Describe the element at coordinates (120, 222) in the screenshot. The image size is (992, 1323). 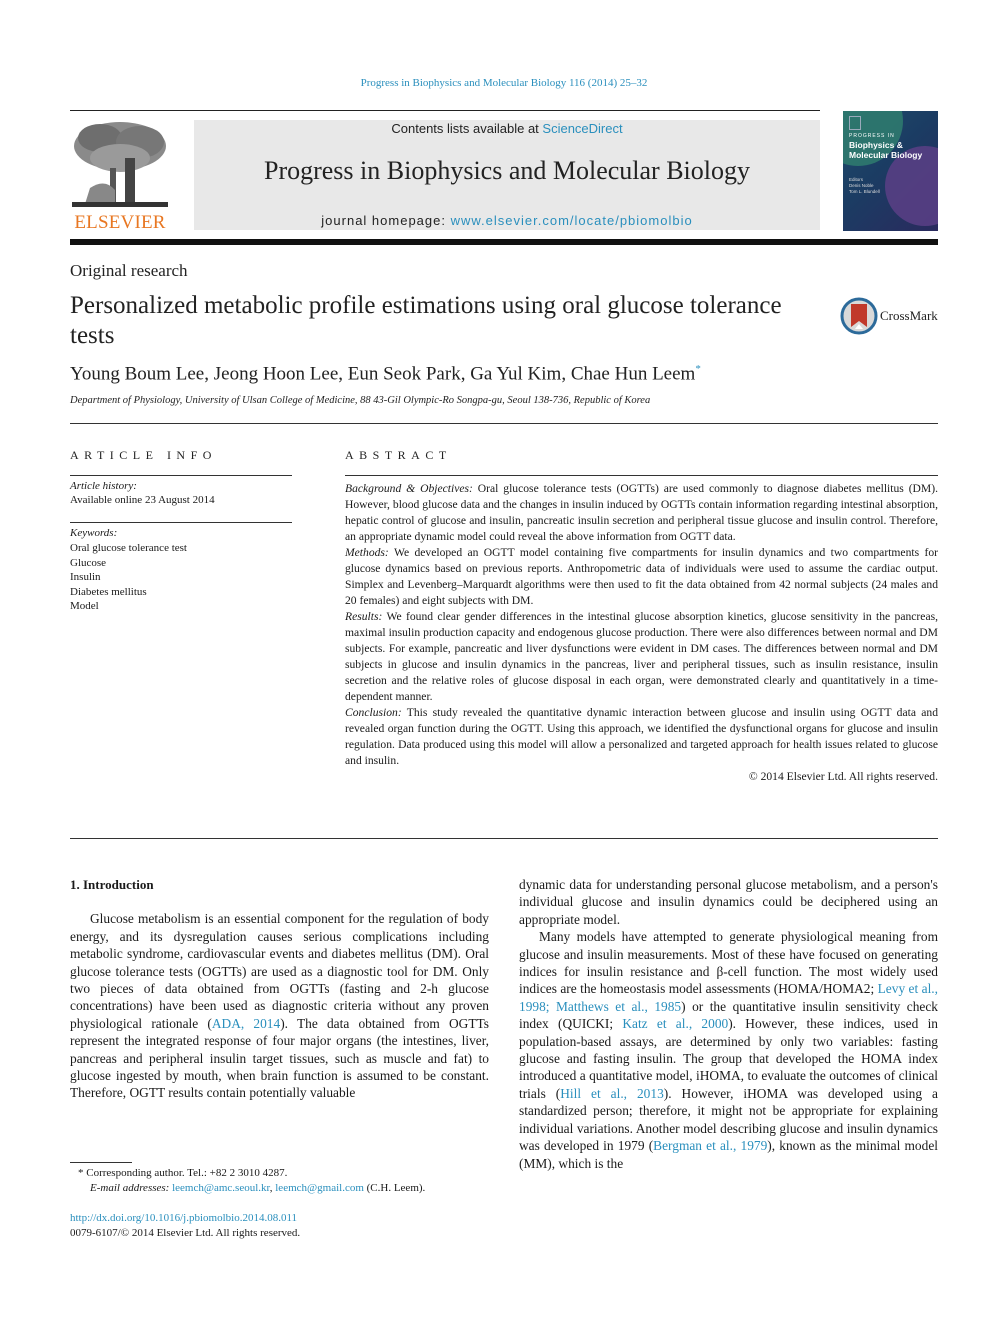
I see `elsevier-wordmark: ELSEVIER` at that location.